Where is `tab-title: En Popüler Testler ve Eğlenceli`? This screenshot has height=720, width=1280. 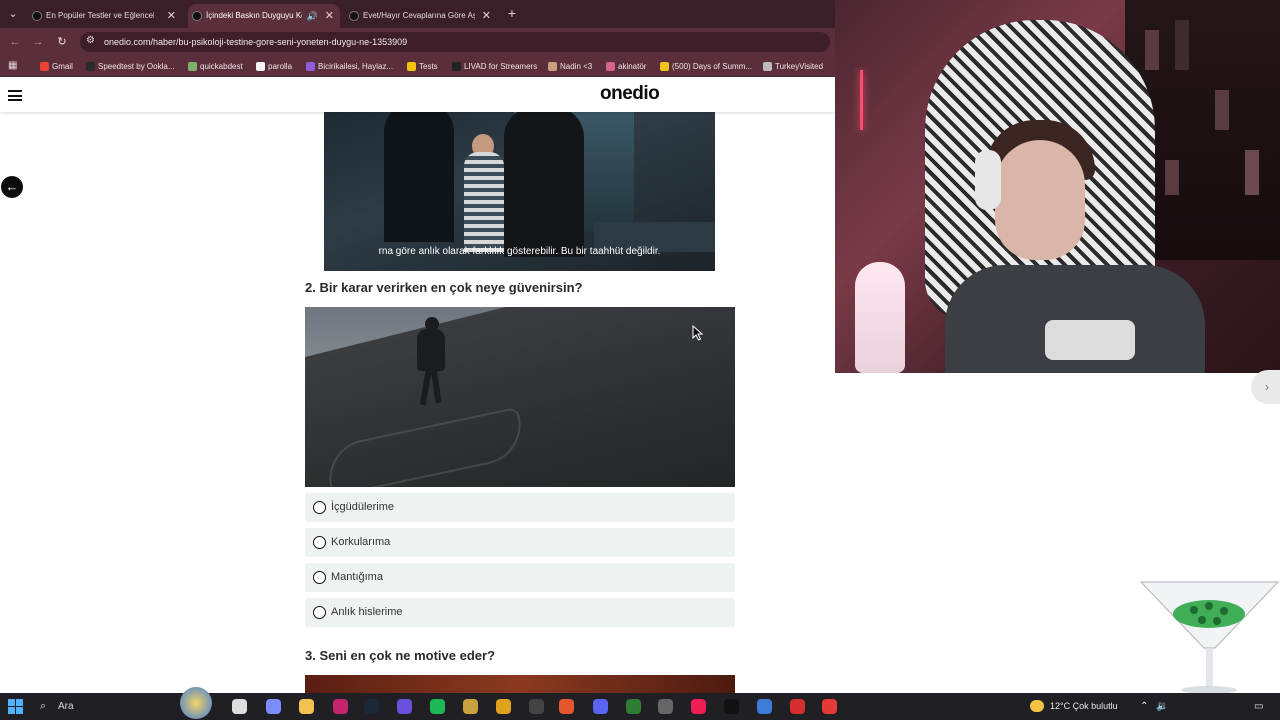 tab-title: En Popüler Testler ve Eğlenceli is located at coordinates (100, 15).